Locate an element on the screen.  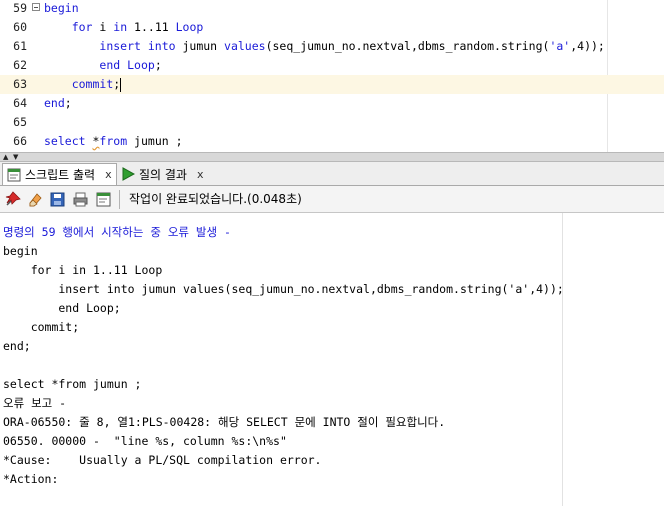
editor-line: 60 for i in 1..11 Loop is located at coordinates (332, 27).